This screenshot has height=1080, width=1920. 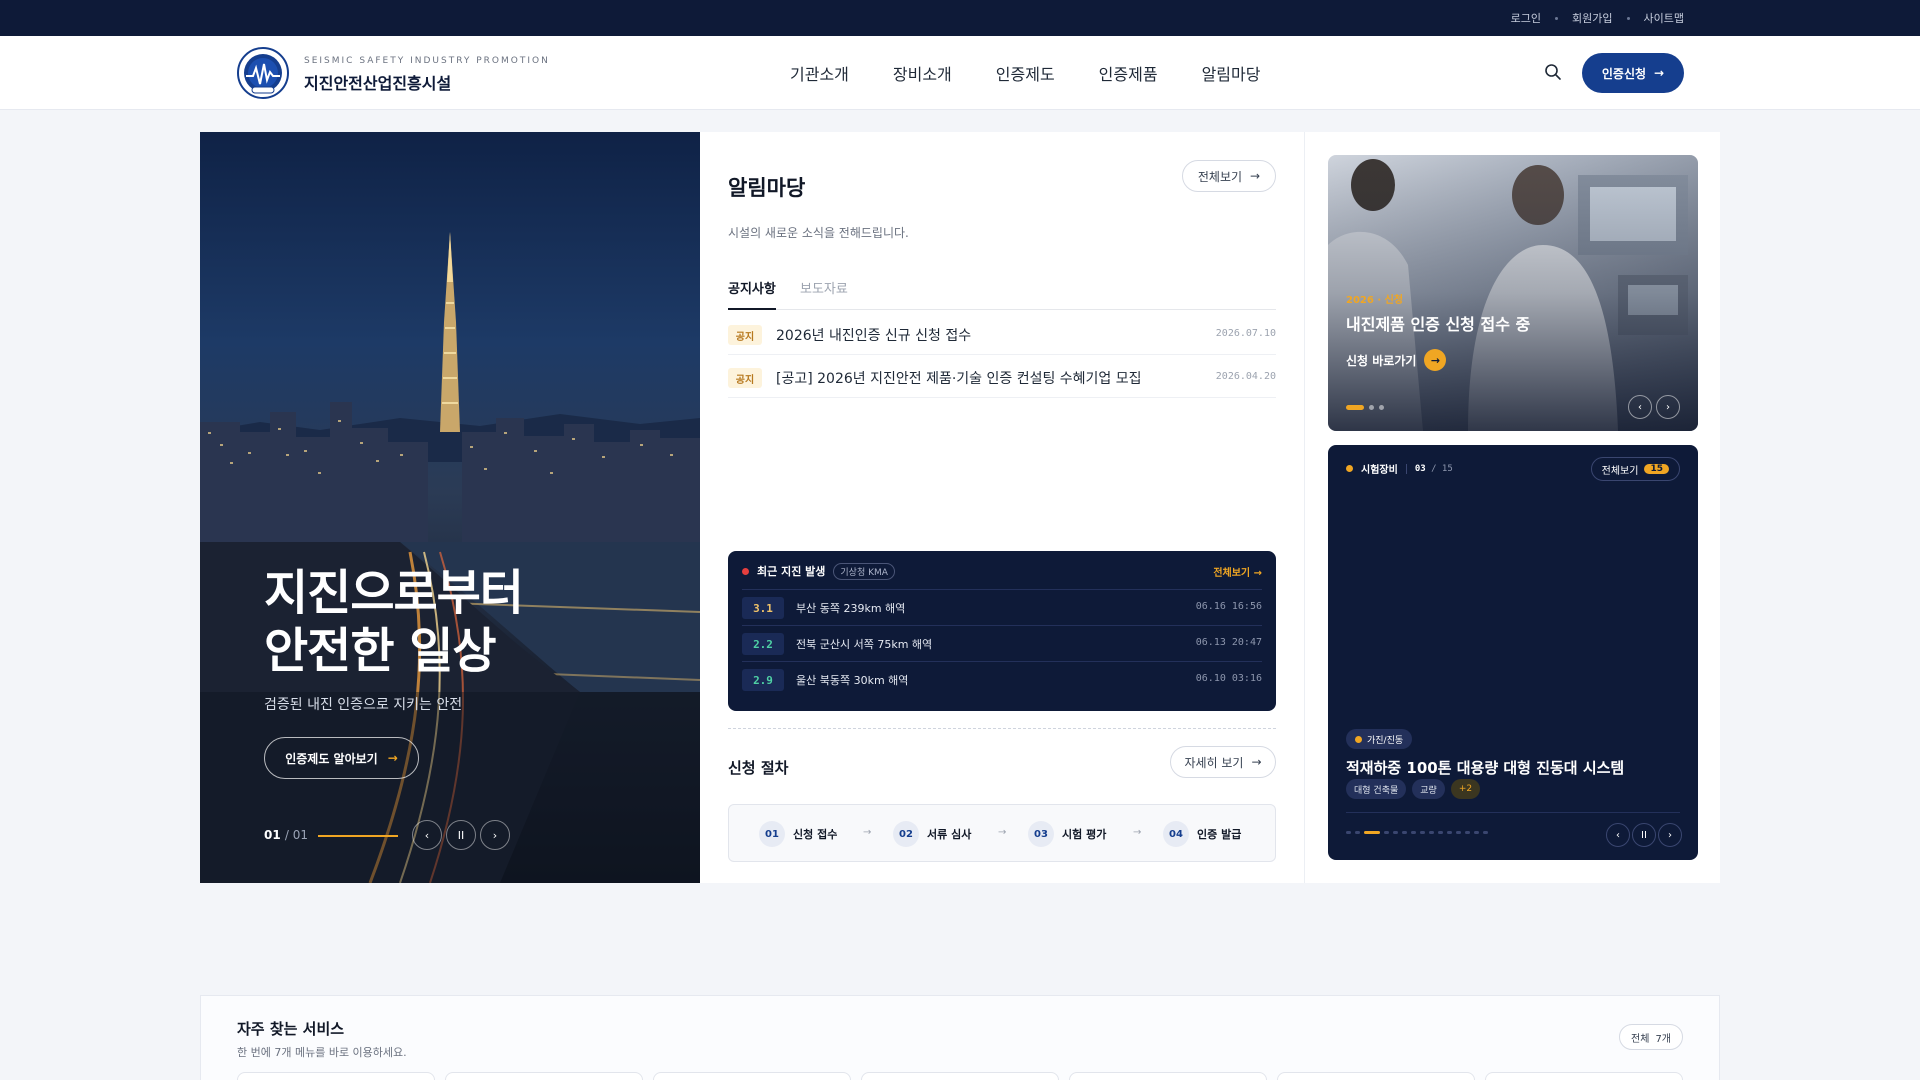 What do you see at coordinates (932, 834) in the screenshot?
I see `process-step: 02 서류 심사` at bounding box center [932, 834].